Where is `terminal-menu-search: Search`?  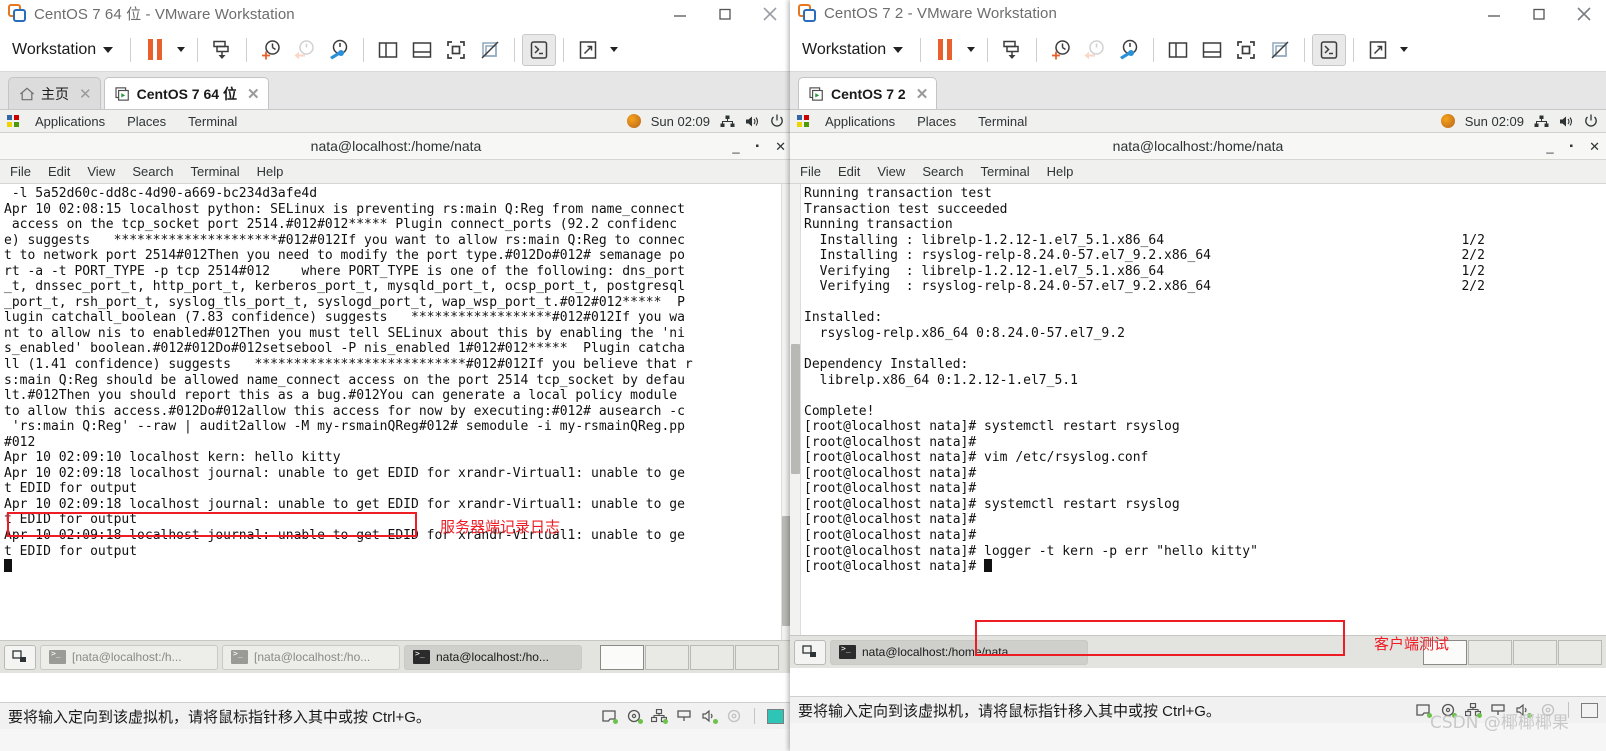
terminal-menu-search: Search is located at coordinates (942, 171).